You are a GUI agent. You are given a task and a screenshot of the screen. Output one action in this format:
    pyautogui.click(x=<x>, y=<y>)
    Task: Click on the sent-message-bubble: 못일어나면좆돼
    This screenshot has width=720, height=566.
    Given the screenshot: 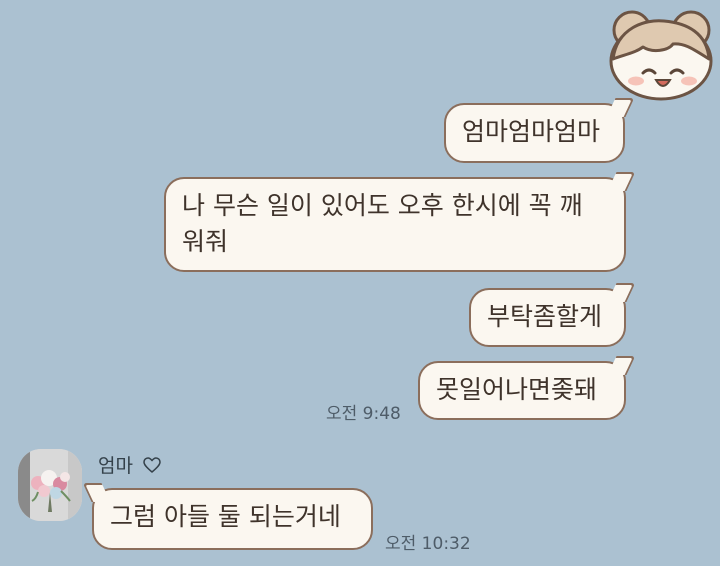 What is the action you would take?
    pyautogui.click(x=522, y=390)
    